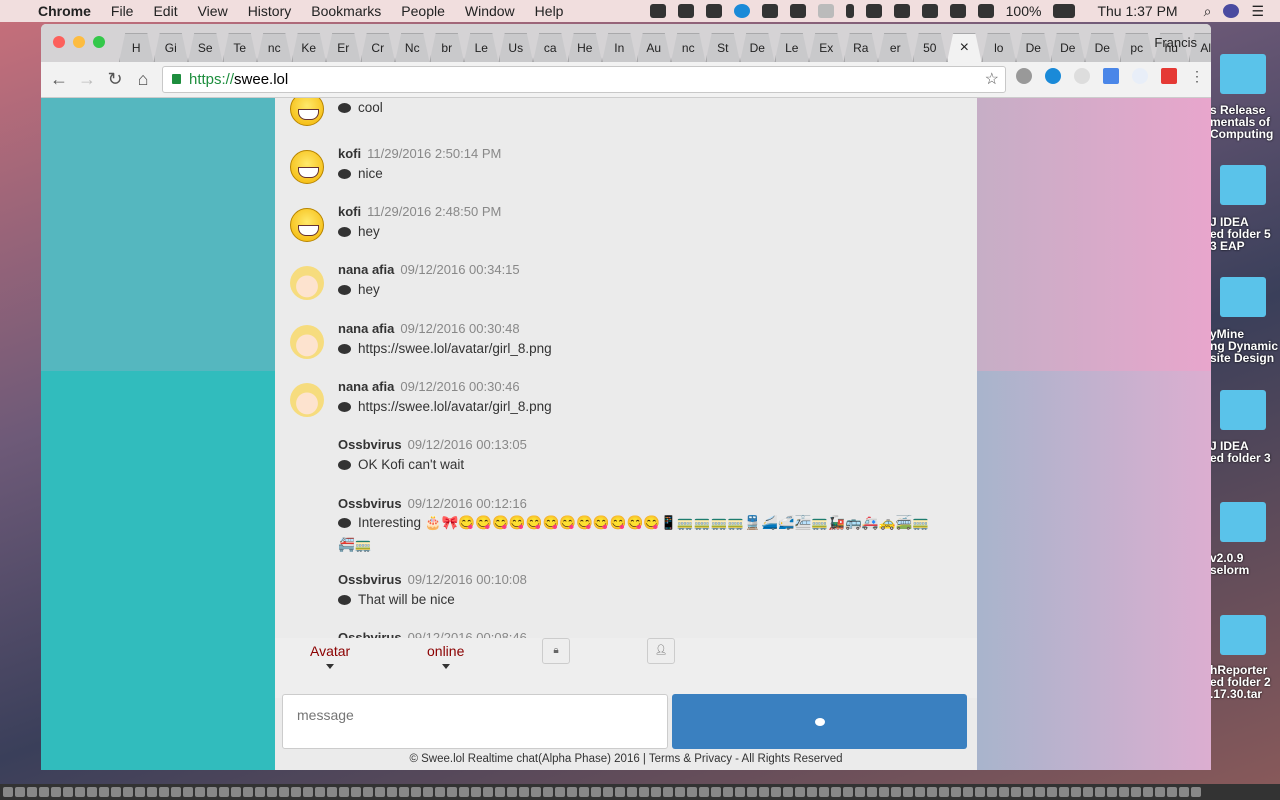  What do you see at coordinates (1024, 11) in the screenshot?
I see `battery-percent: 100%` at bounding box center [1024, 11].